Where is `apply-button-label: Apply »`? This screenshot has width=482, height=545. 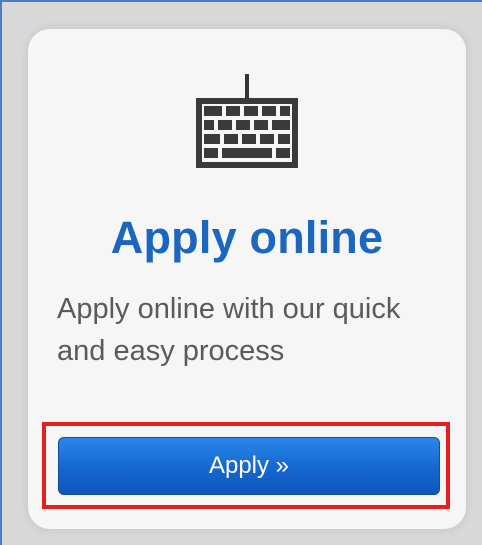
apply-button-label: Apply » is located at coordinates (249, 465).